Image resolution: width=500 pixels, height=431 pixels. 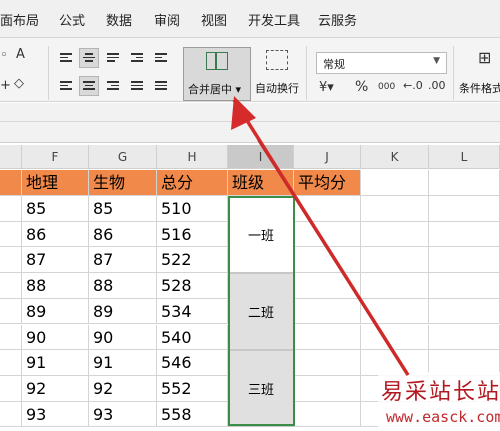 What do you see at coordinates (137, 86) in the screenshot?
I see `justify-icon` at bounding box center [137, 86].